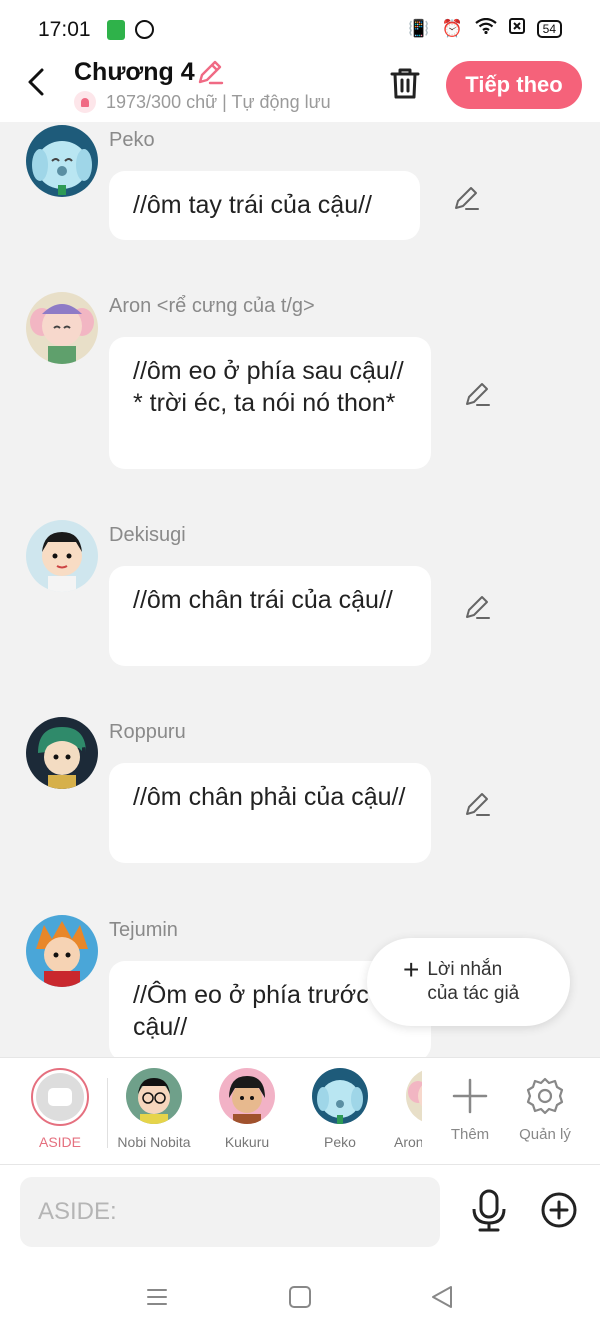  I want to click on plus-icon, so click(470, 1096).